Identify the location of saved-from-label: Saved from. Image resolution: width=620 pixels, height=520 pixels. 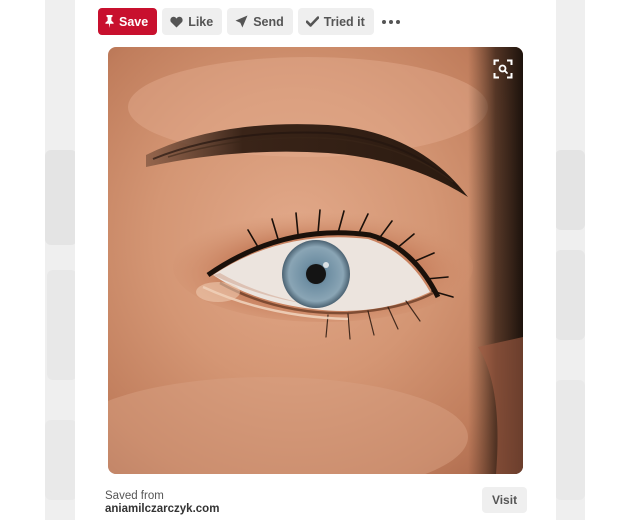
(134, 496).